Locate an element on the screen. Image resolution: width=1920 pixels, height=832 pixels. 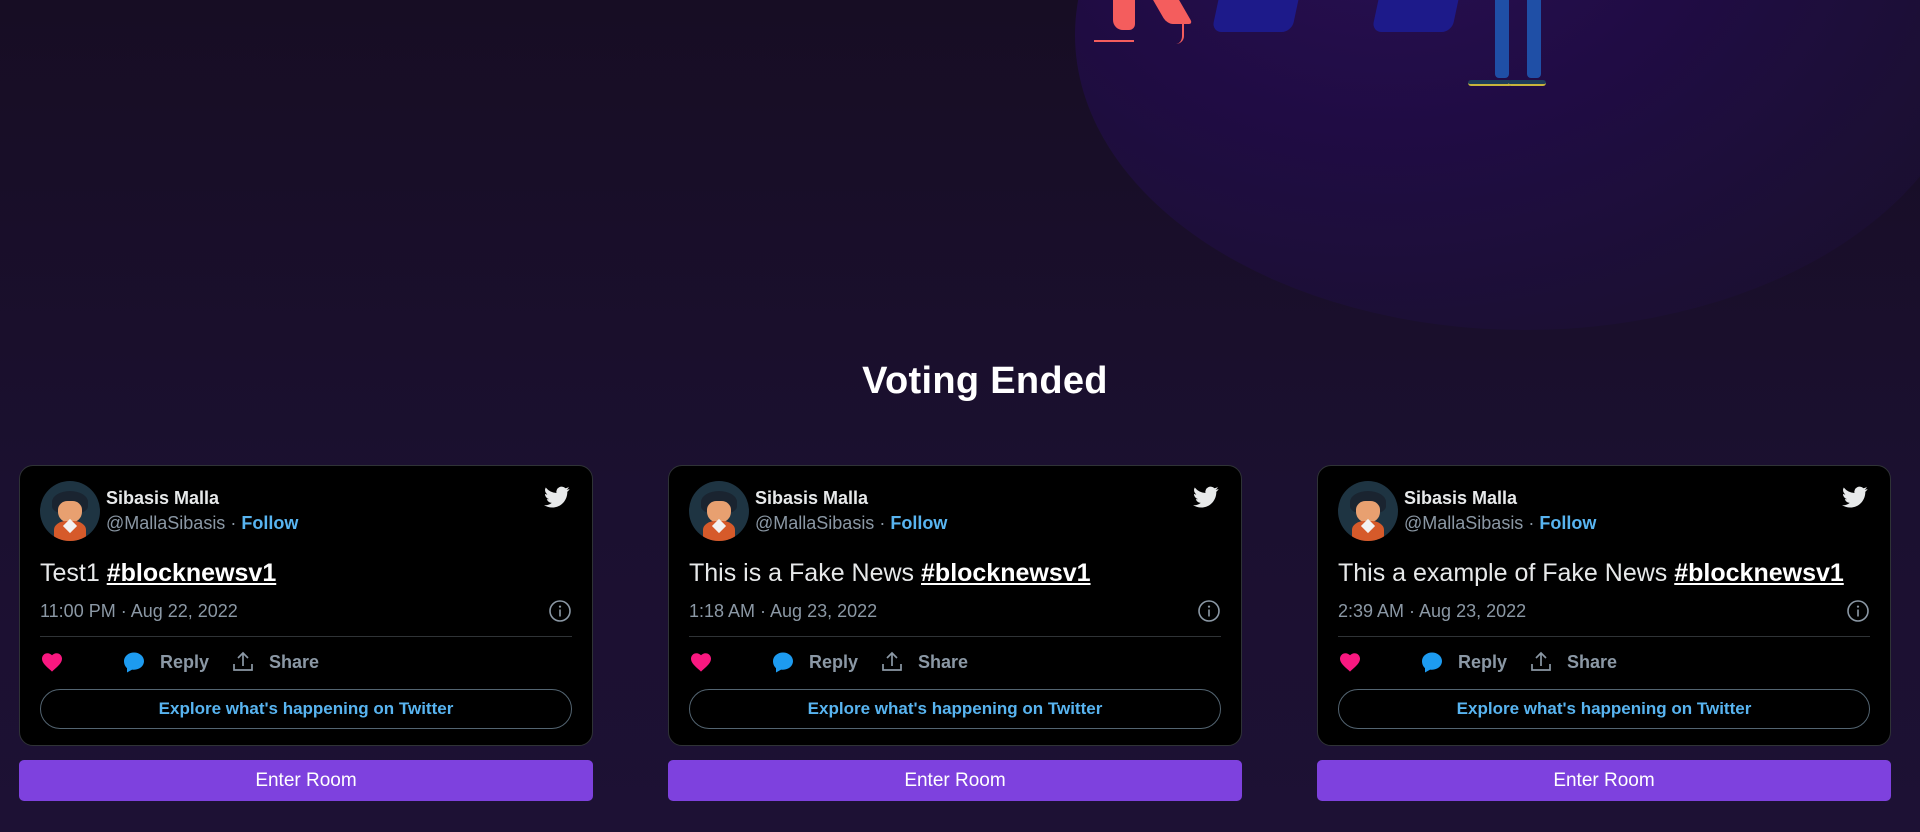
tweet-text: Test1 #blocknewsv1 is located at coordinates (306, 573).